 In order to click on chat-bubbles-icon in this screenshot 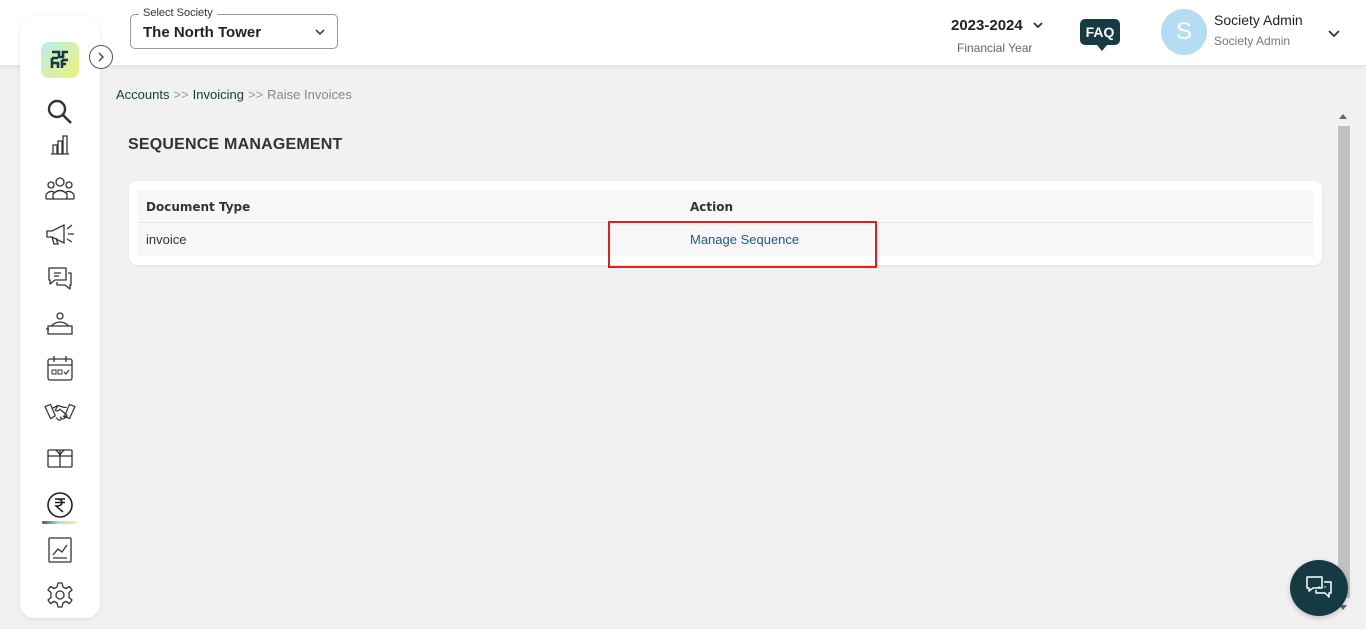, I will do `click(60, 278)`.